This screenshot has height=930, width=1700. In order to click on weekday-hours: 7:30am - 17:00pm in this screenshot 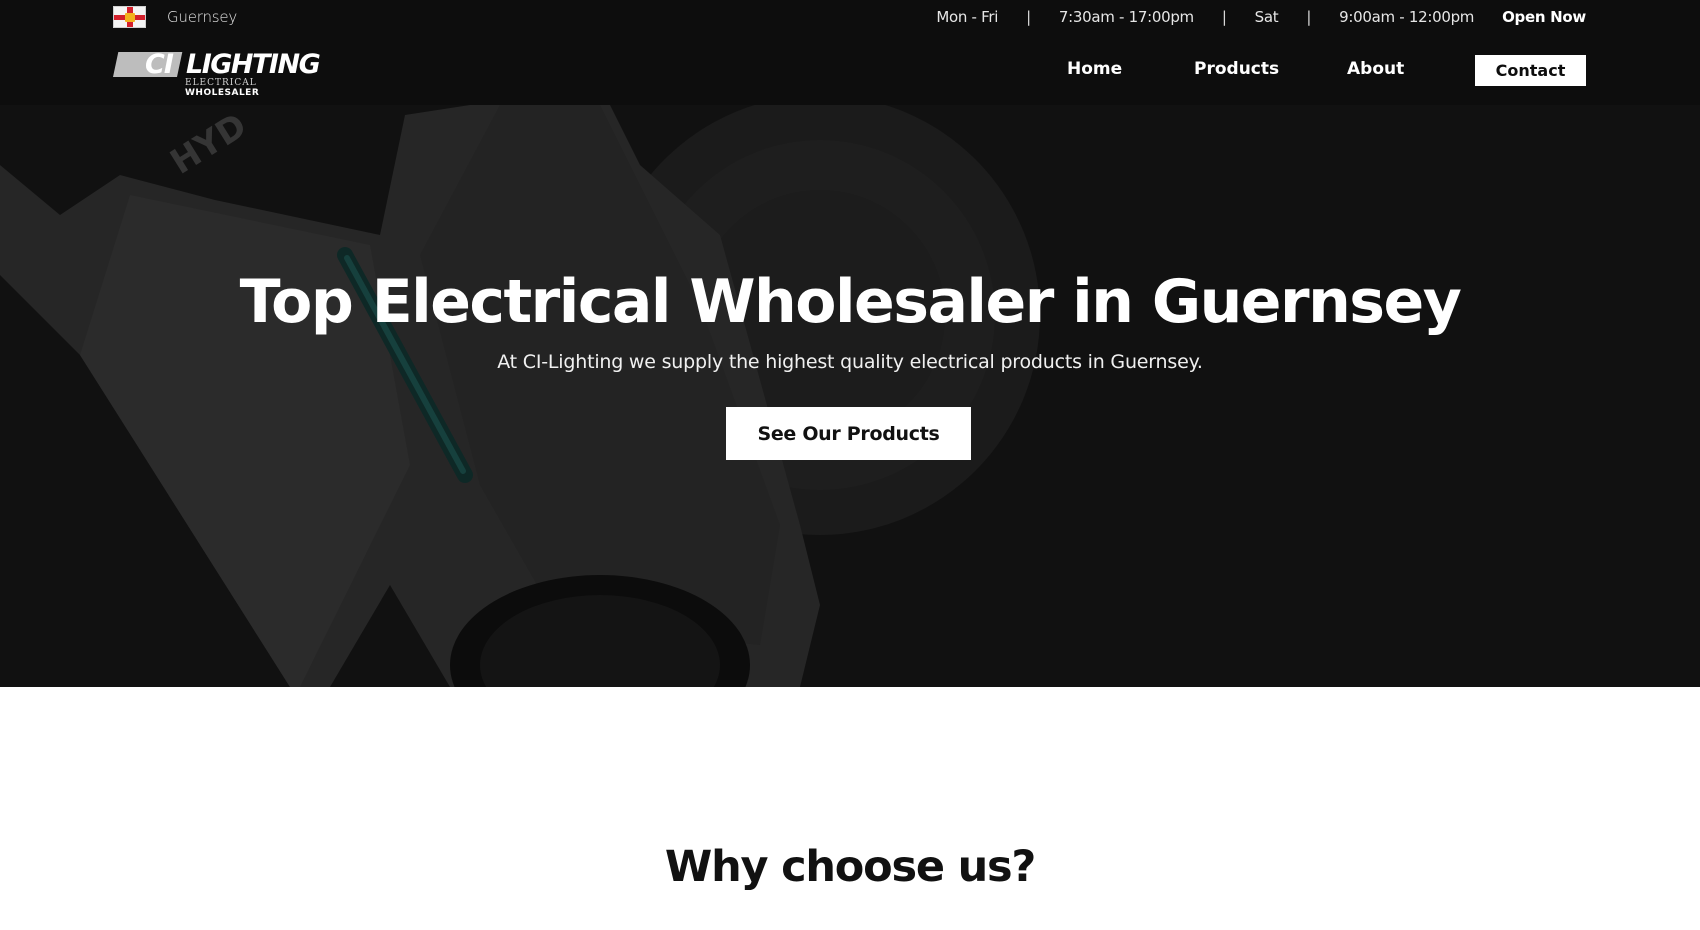, I will do `click(1126, 17)`.